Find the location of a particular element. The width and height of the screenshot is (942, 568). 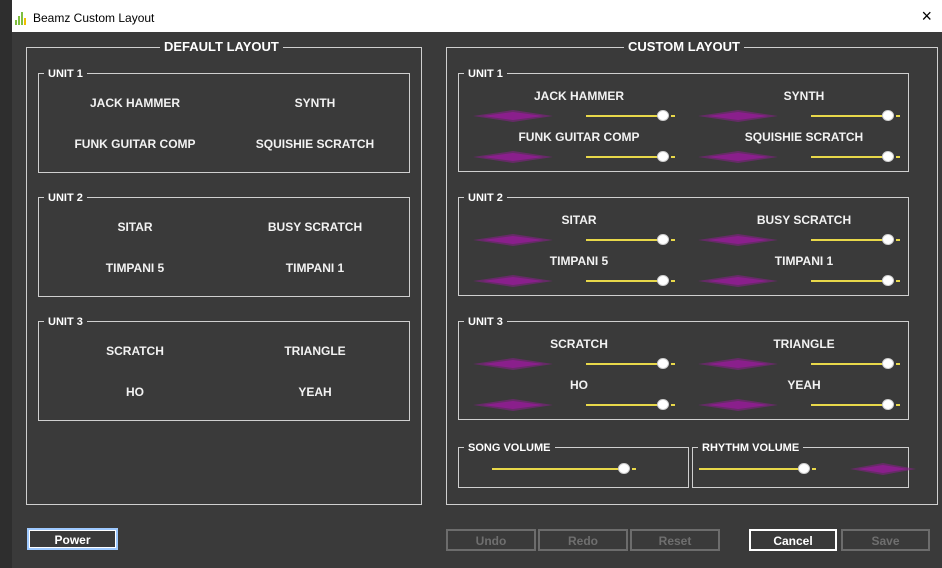

song-volume-legend: SONG VOLUME is located at coordinates (509, 448).